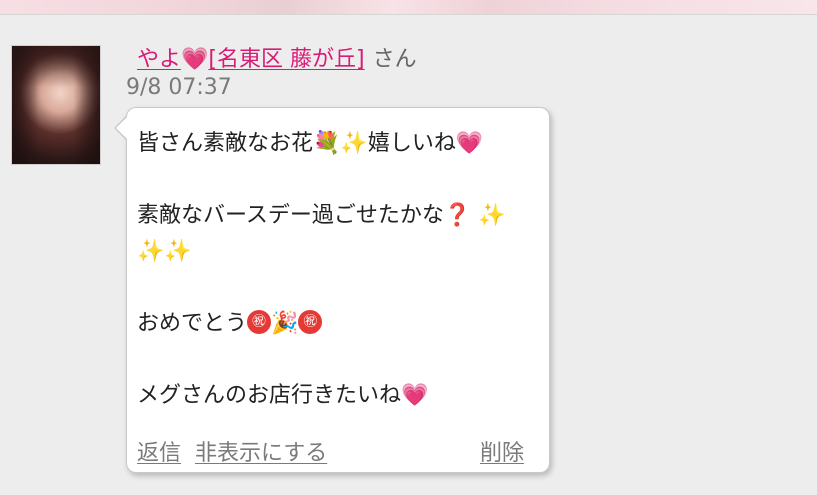 This screenshot has width=817, height=495. Describe the element at coordinates (327, 143) in the screenshot. I see `bouquet-icon: 💐` at that location.